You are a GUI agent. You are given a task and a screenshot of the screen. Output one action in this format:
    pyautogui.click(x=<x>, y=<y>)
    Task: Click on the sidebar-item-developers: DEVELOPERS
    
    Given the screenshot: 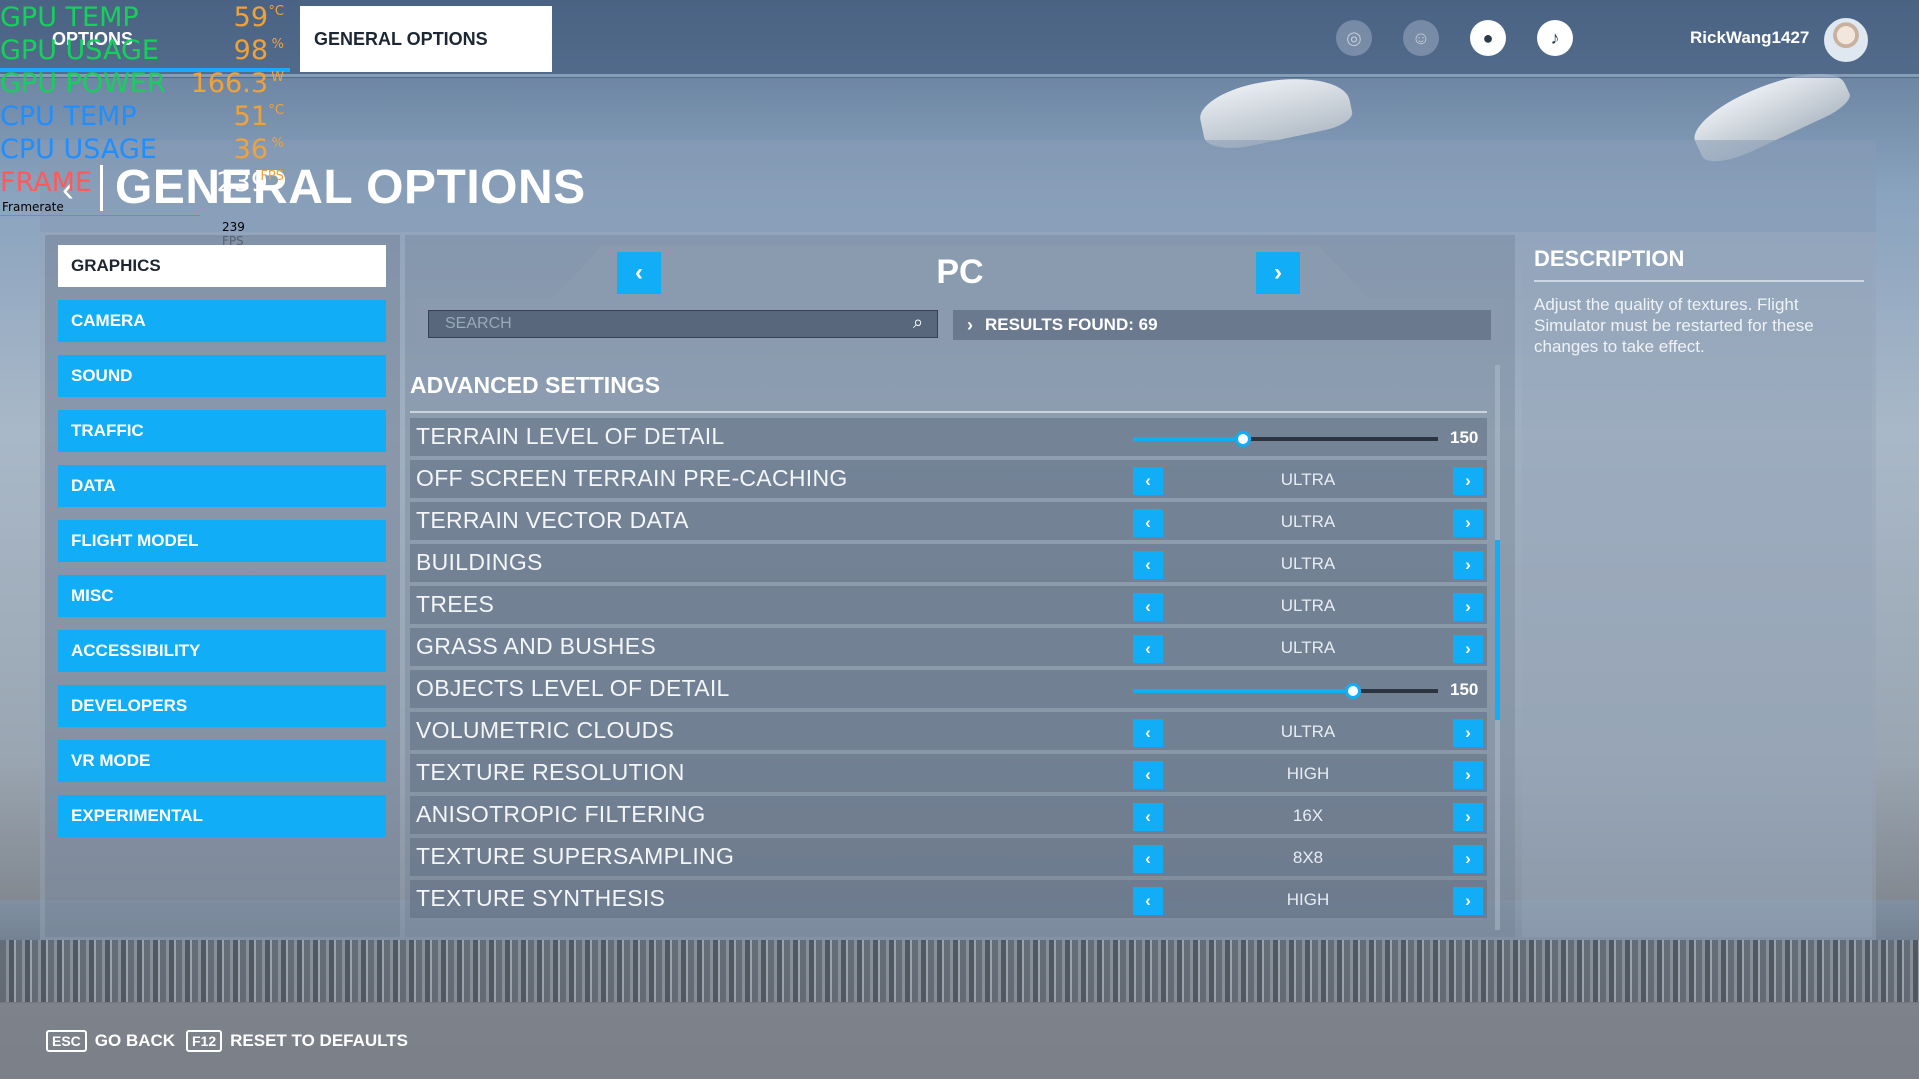 What is the action you would take?
    pyautogui.click(x=222, y=706)
    